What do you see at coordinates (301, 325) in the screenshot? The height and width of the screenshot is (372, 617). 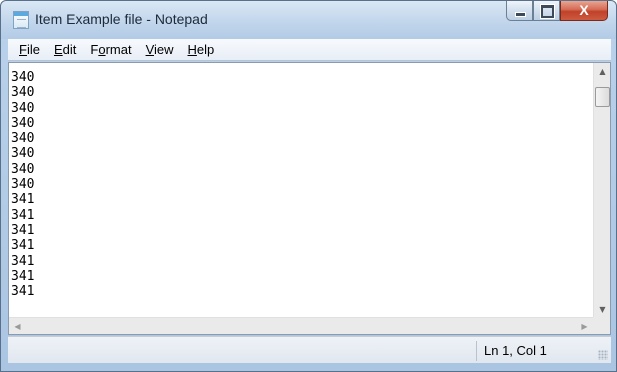 I see `horizontal-scrollbar: ◀ ▶` at bounding box center [301, 325].